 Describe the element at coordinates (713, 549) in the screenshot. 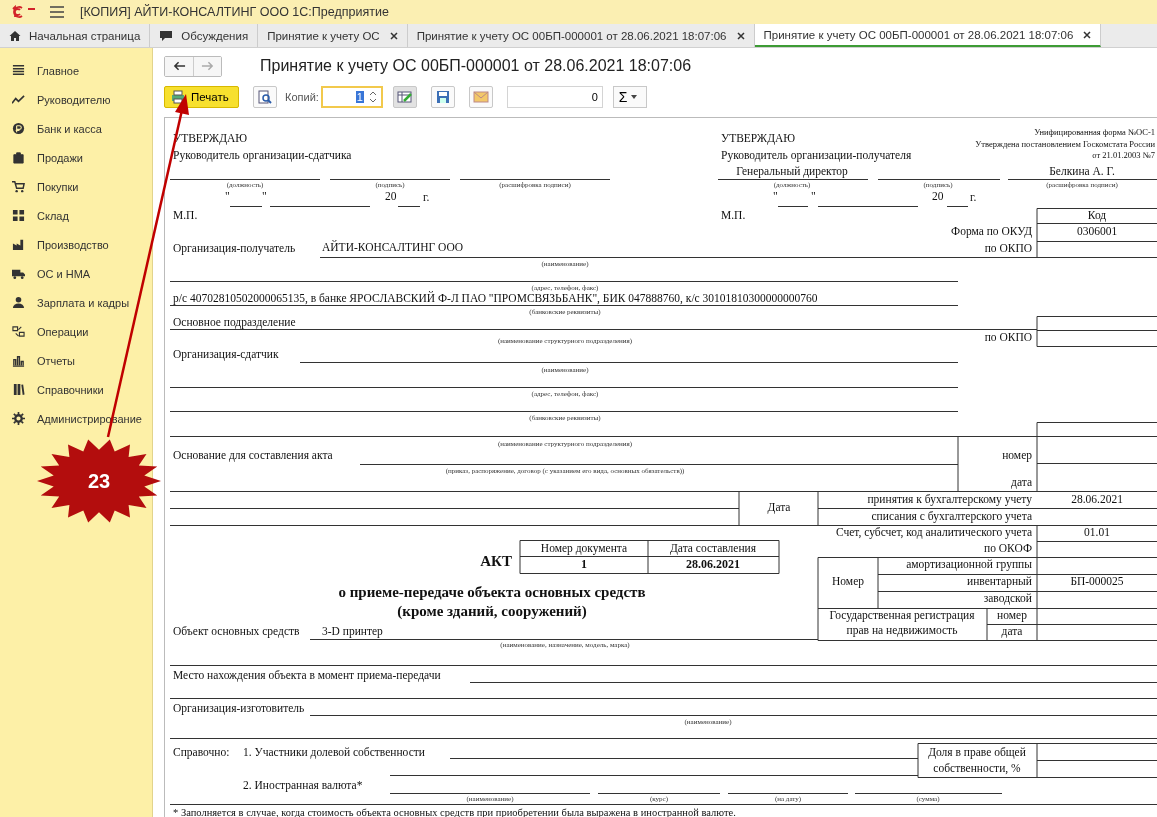

I see `form-label: Дата составления` at that location.